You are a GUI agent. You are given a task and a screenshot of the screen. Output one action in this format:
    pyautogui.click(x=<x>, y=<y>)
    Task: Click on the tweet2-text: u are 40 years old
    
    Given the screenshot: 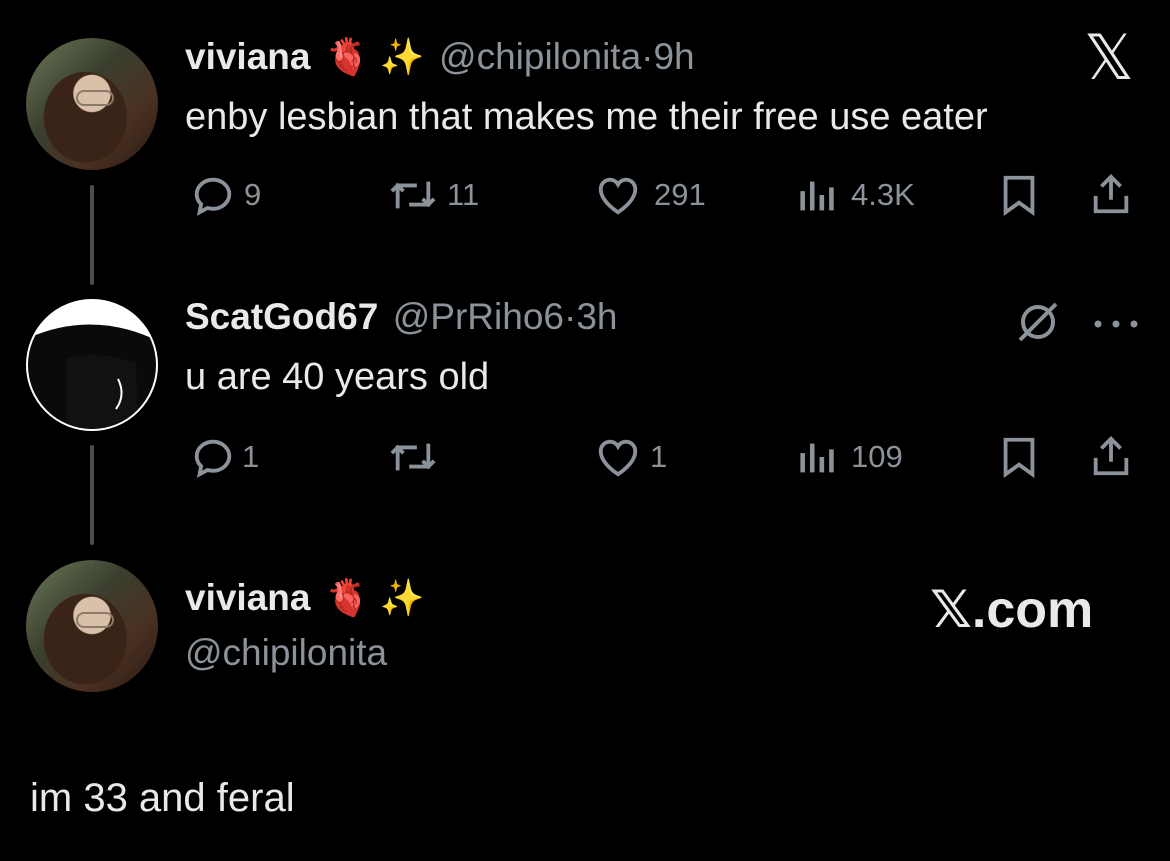 What is the action you would take?
    pyautogui.click(x=337, y=377)
    